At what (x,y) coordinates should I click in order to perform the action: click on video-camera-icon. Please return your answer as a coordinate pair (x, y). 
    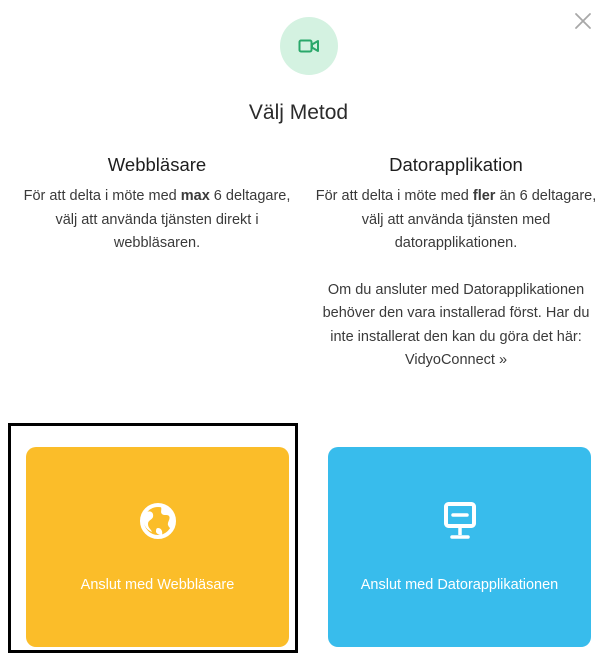
    Looking at the image, I should click on (308, 46).